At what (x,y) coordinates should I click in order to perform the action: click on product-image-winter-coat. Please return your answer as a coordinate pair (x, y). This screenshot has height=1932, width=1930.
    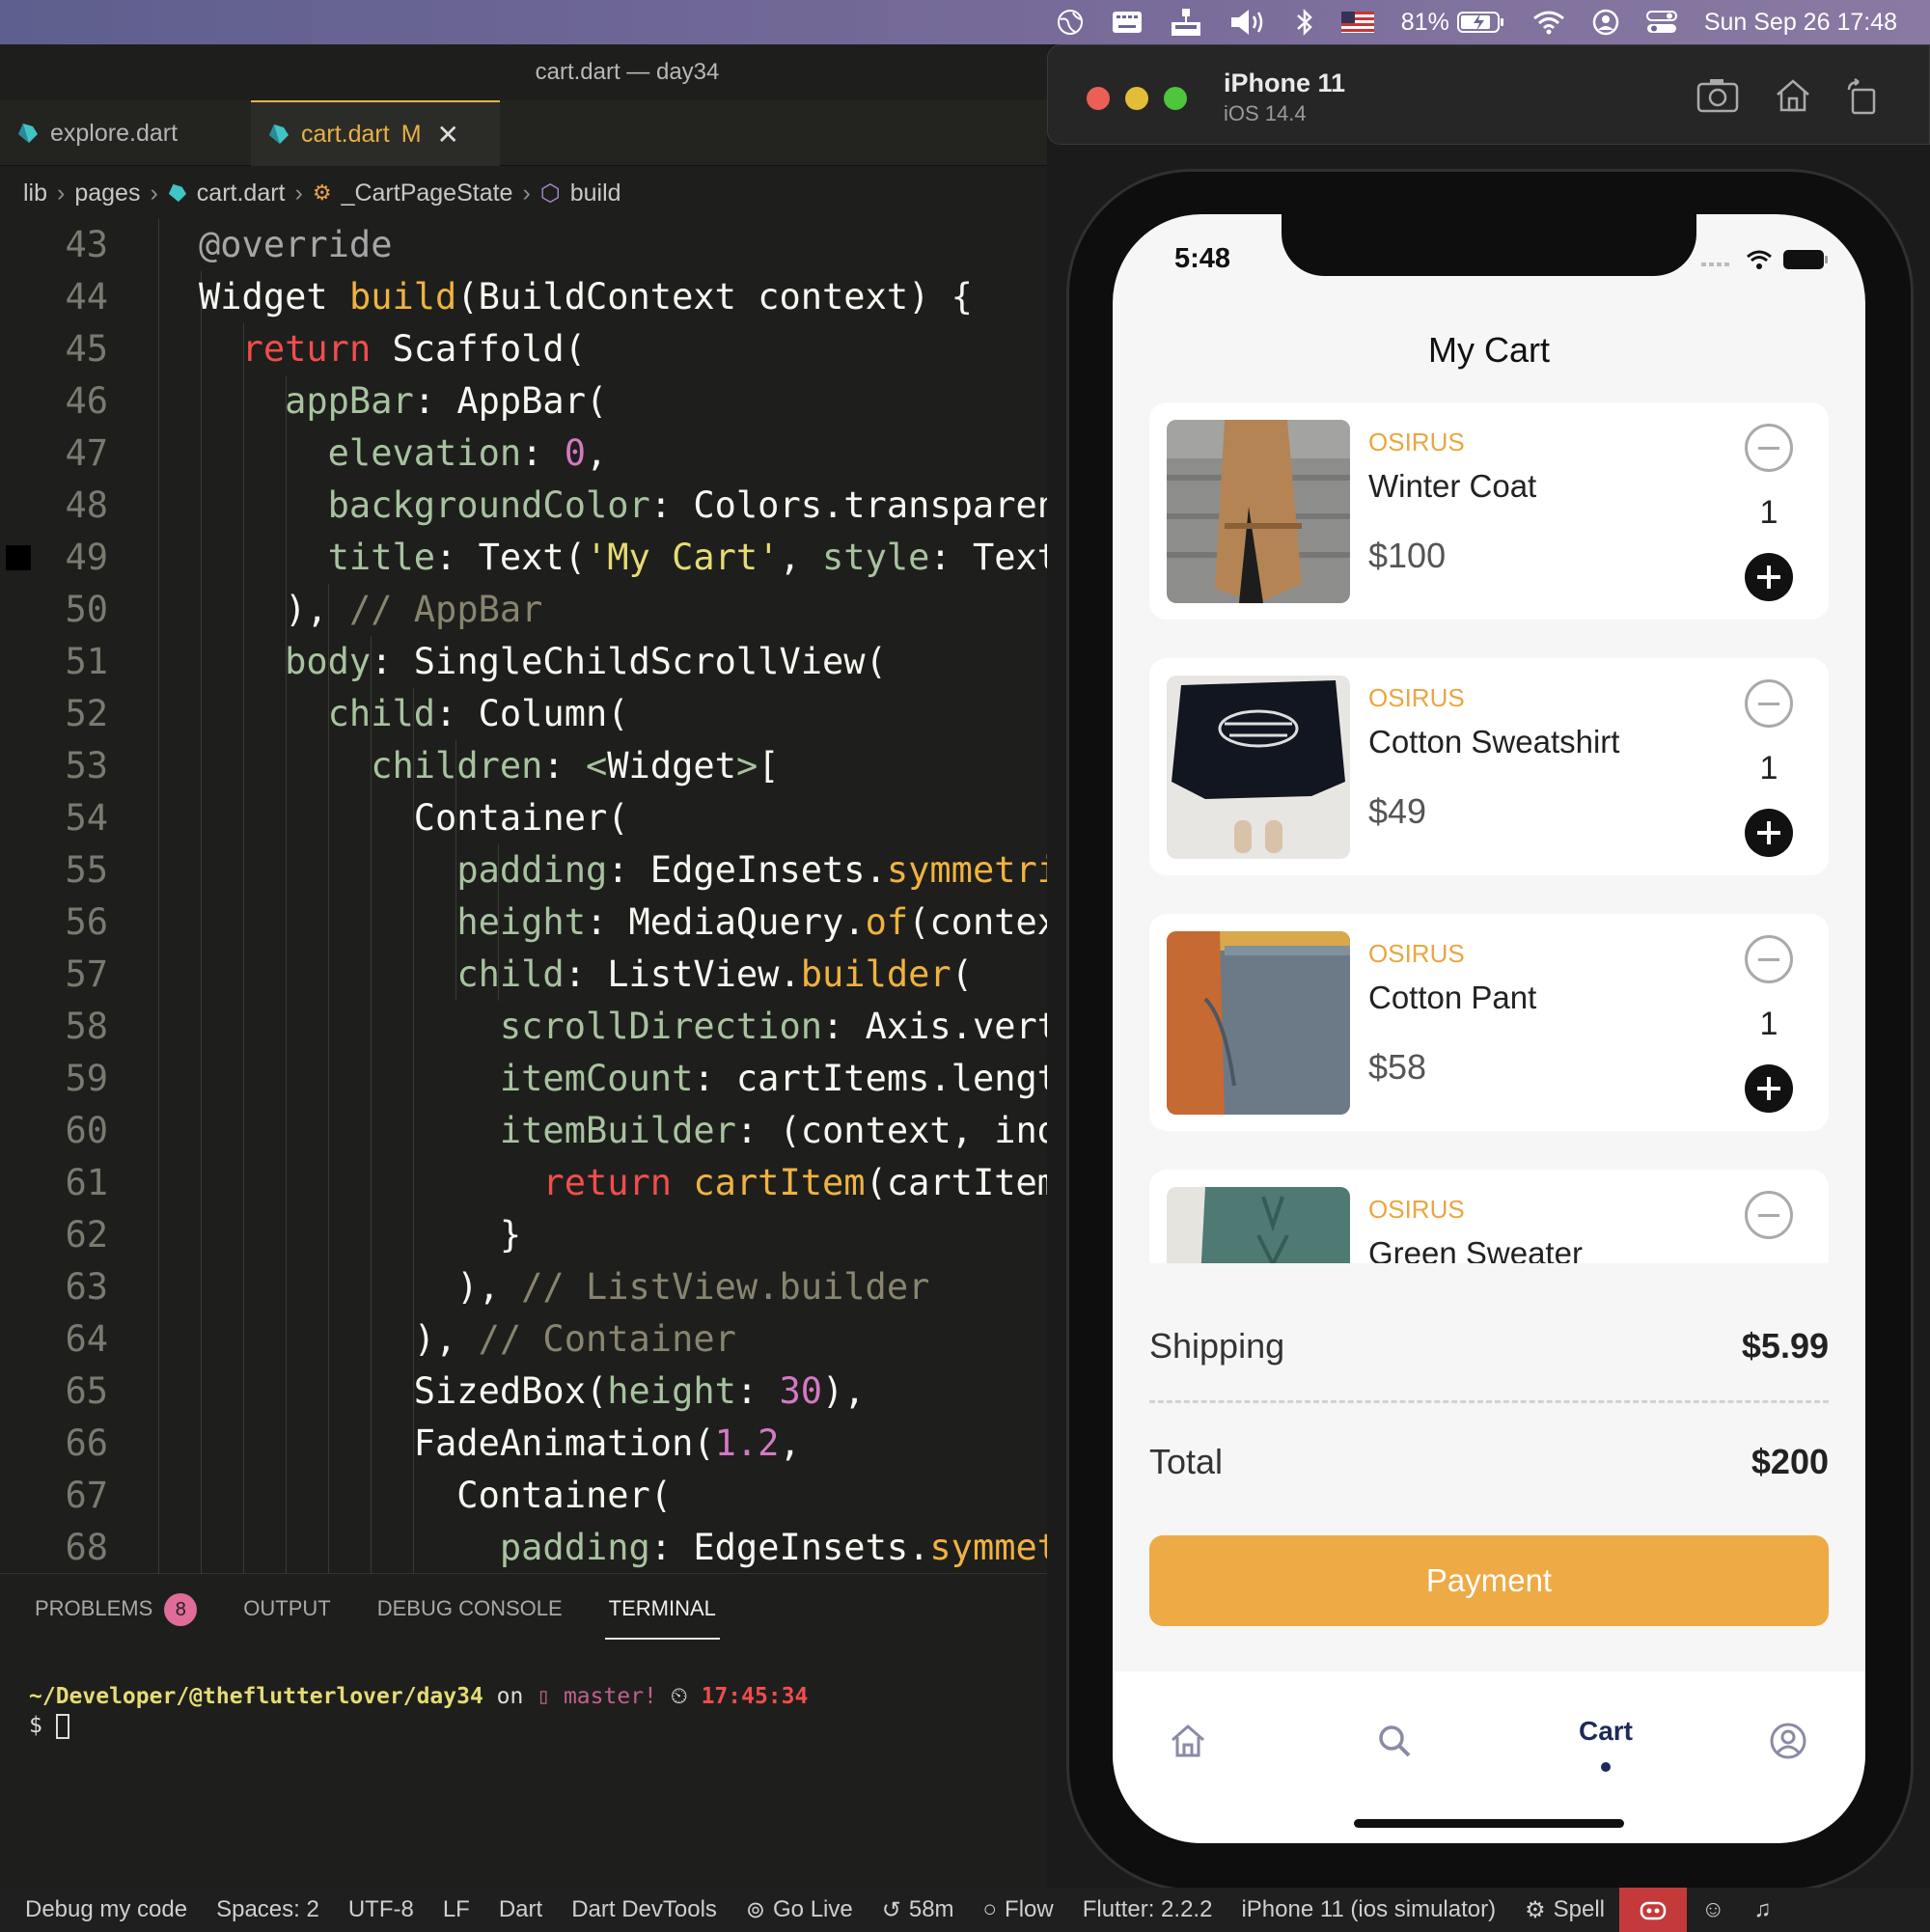
    Looking at the image, I should click on (1258, 511).